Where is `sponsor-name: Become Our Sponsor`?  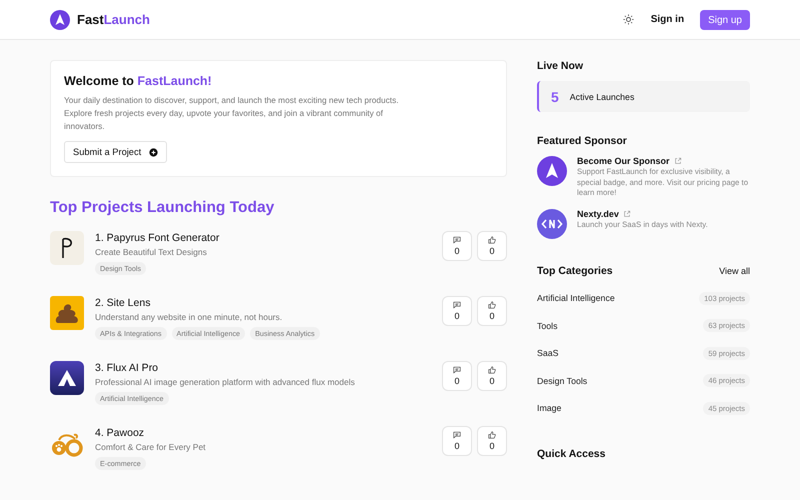
sponsor-name: Become Our Sponsor is located at coordinates (623, 161).